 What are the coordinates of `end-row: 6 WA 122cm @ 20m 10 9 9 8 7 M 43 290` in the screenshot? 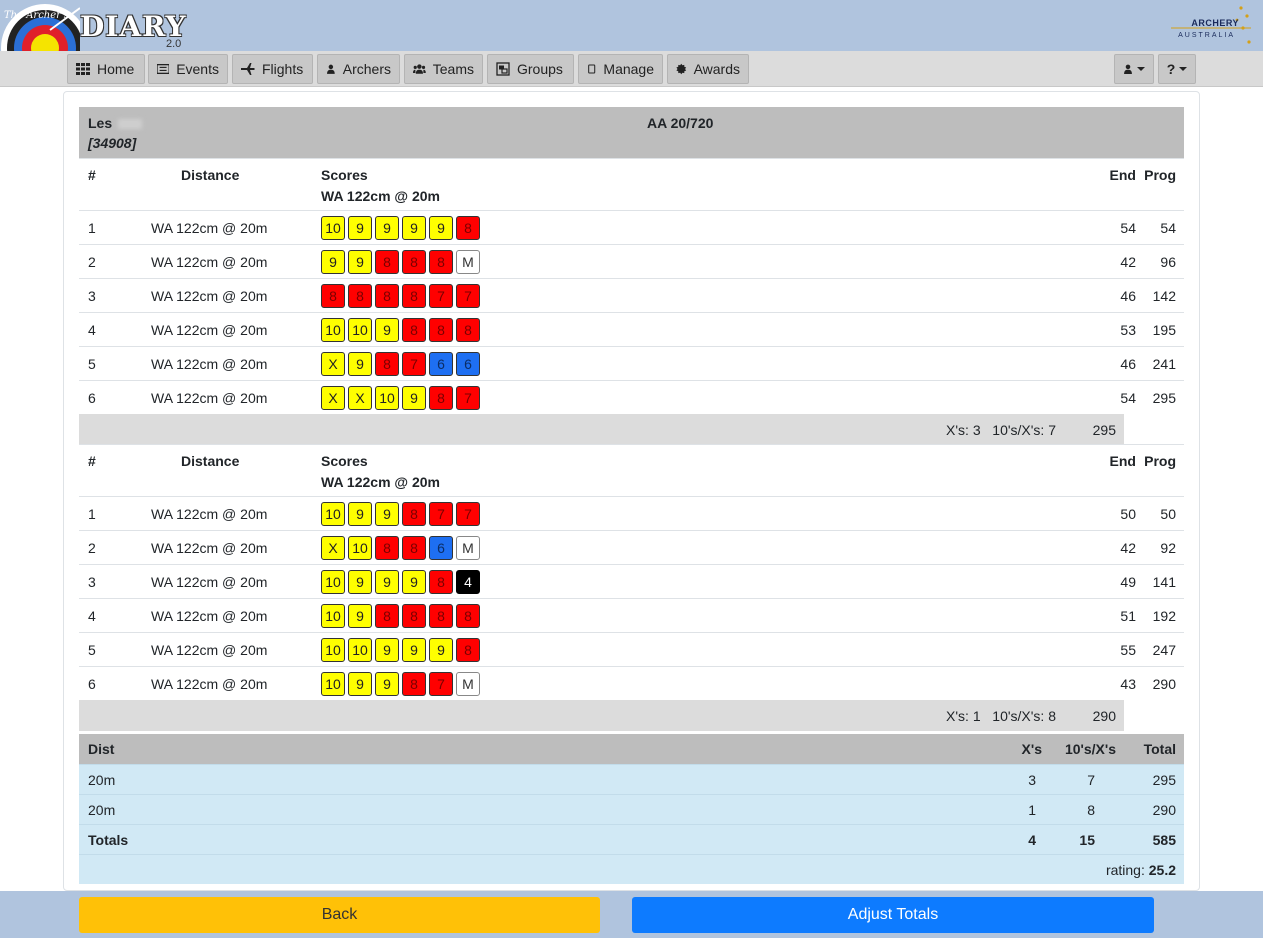 It's located at (631, 683).